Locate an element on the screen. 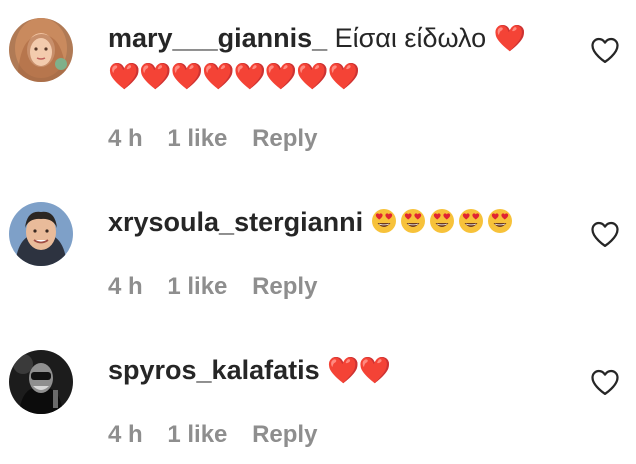  heart-eyes-emoji-row is located at coordinates (443, 222).